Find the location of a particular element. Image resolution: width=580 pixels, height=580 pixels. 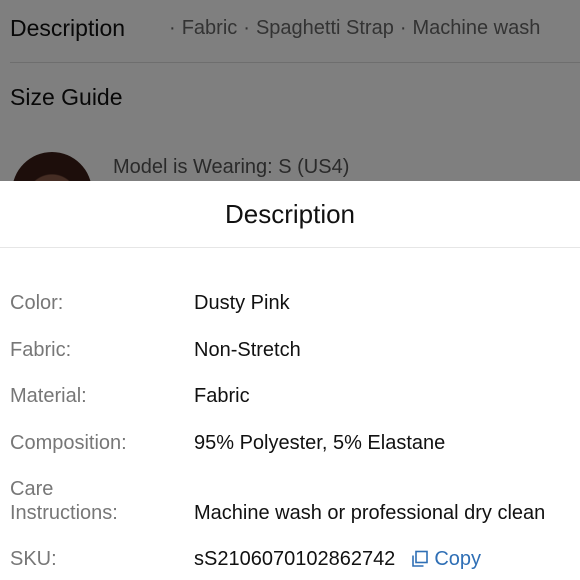

sku-value: sS2106070102862742 is located at coordinates (295, 559).